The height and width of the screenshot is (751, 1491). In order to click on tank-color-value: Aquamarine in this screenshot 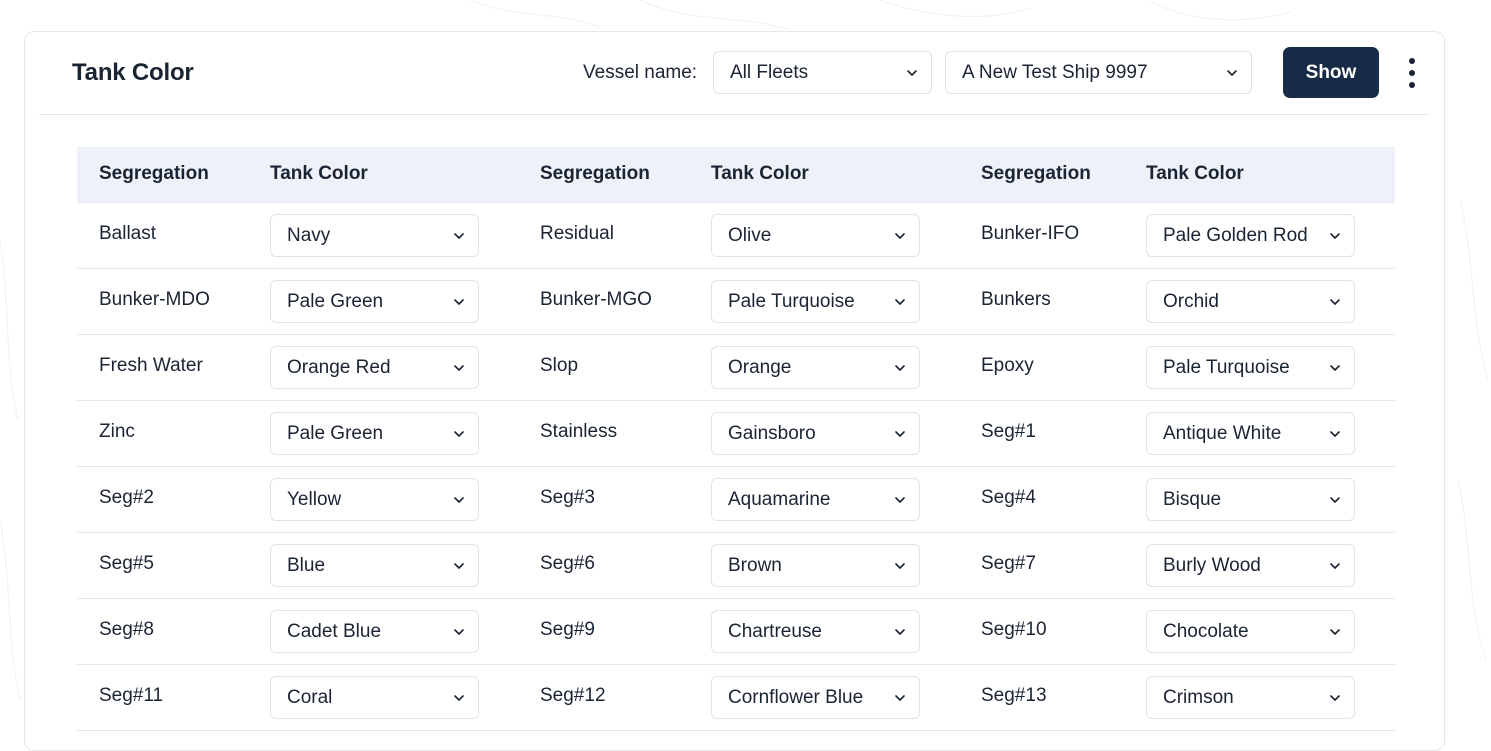, I will do `click(779, 499)`.